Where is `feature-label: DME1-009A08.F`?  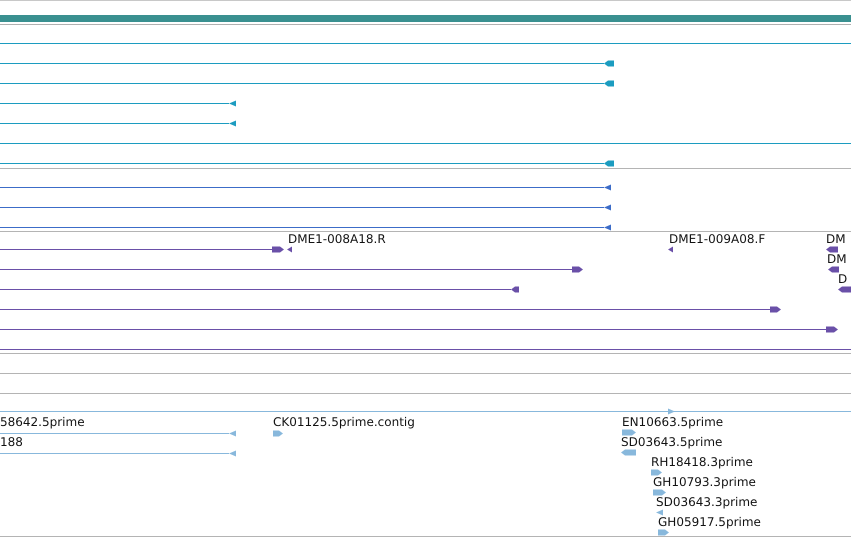
feature-label: DME1-009A08.F is located at coordinates (717, 239).